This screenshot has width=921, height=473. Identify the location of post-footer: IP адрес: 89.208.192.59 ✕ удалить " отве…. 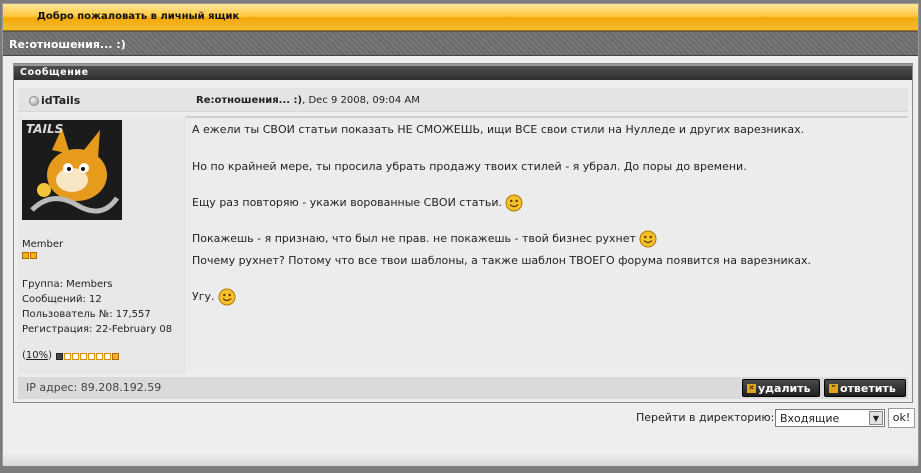
(463, 388).